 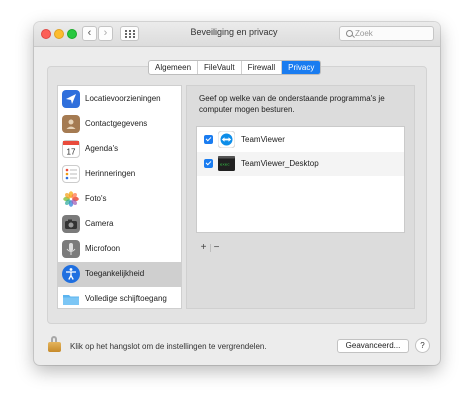 I want to click on list-item-teamviewer-desktop: exec TeamViewer_Desktop, so click(x=300, y=164).